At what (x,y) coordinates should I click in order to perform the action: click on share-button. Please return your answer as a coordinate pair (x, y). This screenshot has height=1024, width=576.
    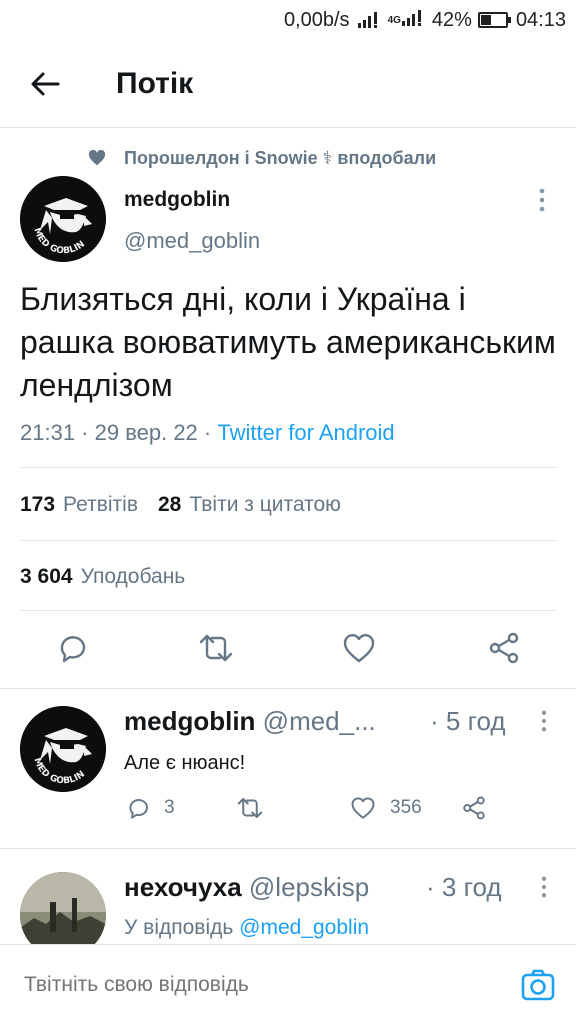
    Looking at the image, I should click on (504, 648).